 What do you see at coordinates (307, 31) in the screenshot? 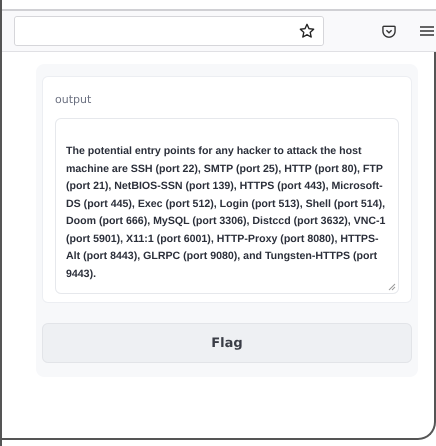
I see `star-icon` at bounding box center [307, 31].